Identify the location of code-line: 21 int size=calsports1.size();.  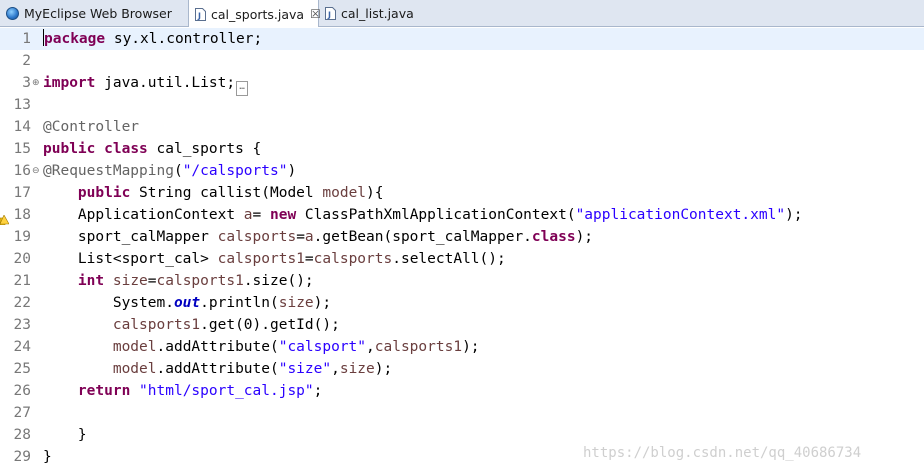
(462, 281).